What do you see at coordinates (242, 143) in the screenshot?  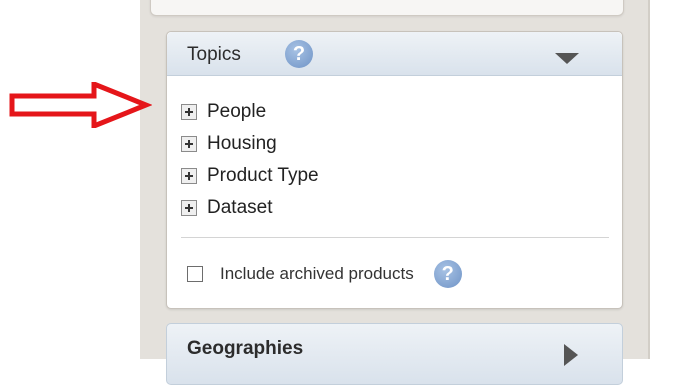 I see `topic-label: Housing` at bounding box center [242, 143].